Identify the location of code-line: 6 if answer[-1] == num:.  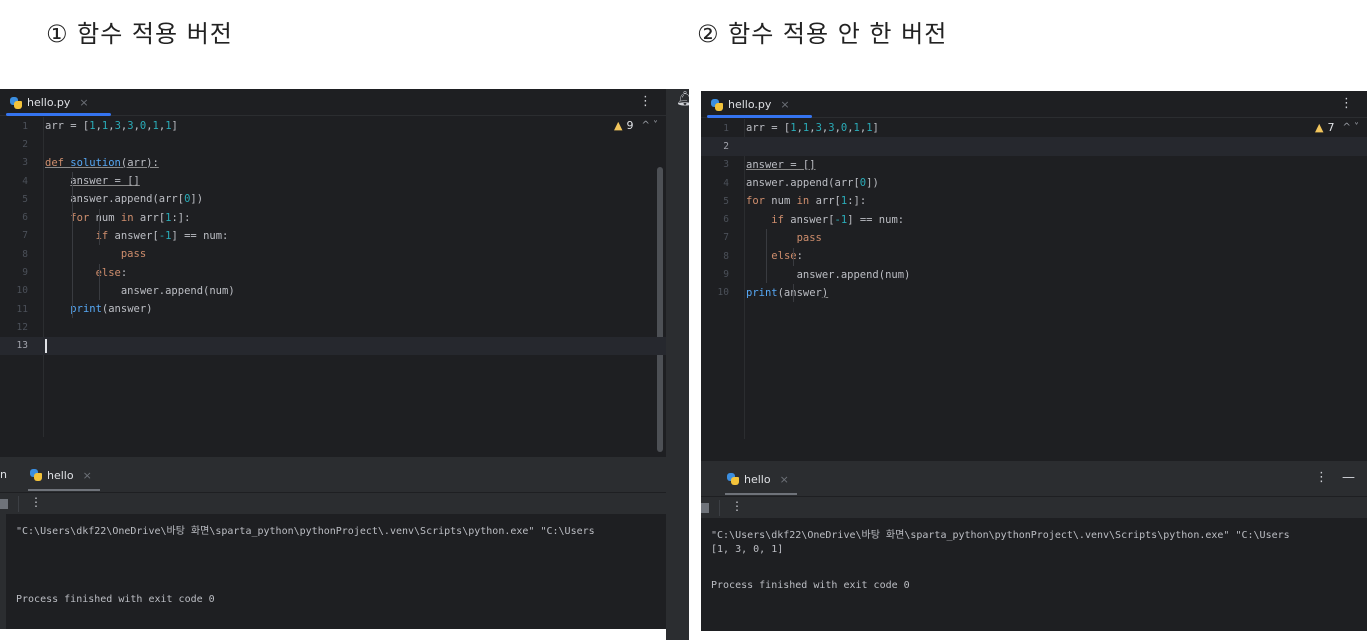
(1034, 220).